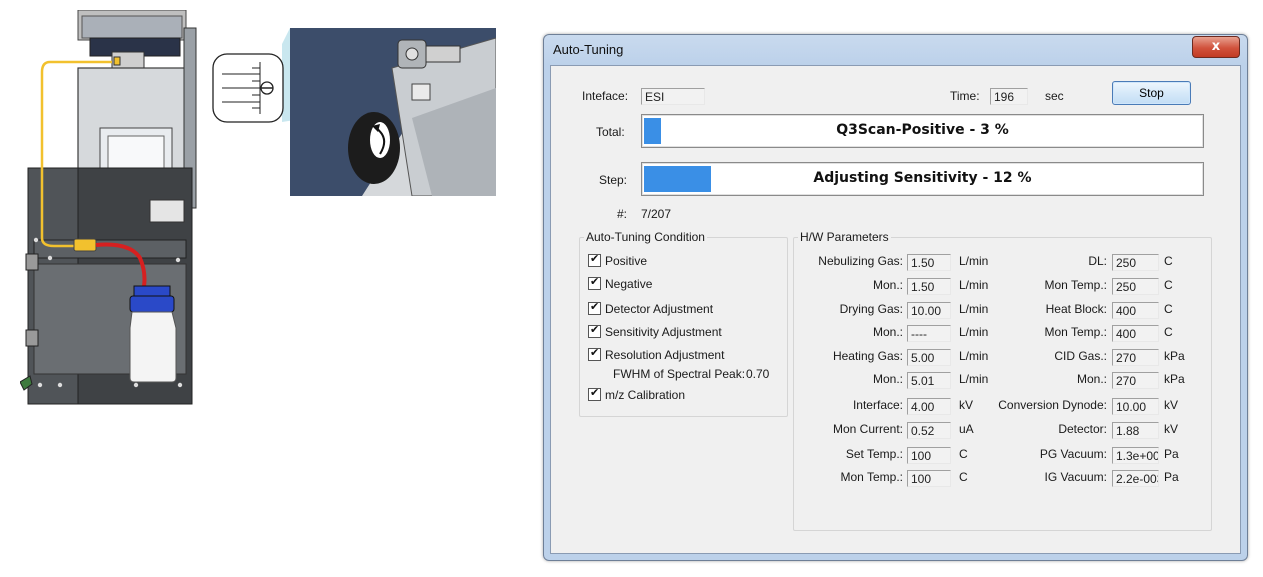 This screenshot has height=577, width=1263. I want to click on title-bar: Auto-Tuning x, so click(895, 50).